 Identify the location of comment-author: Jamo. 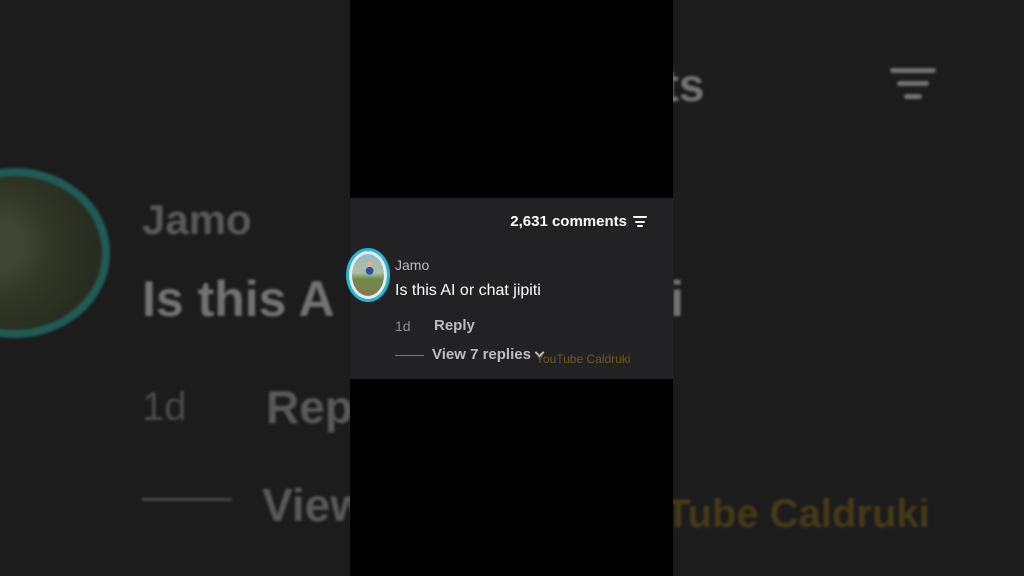
(412, 265).